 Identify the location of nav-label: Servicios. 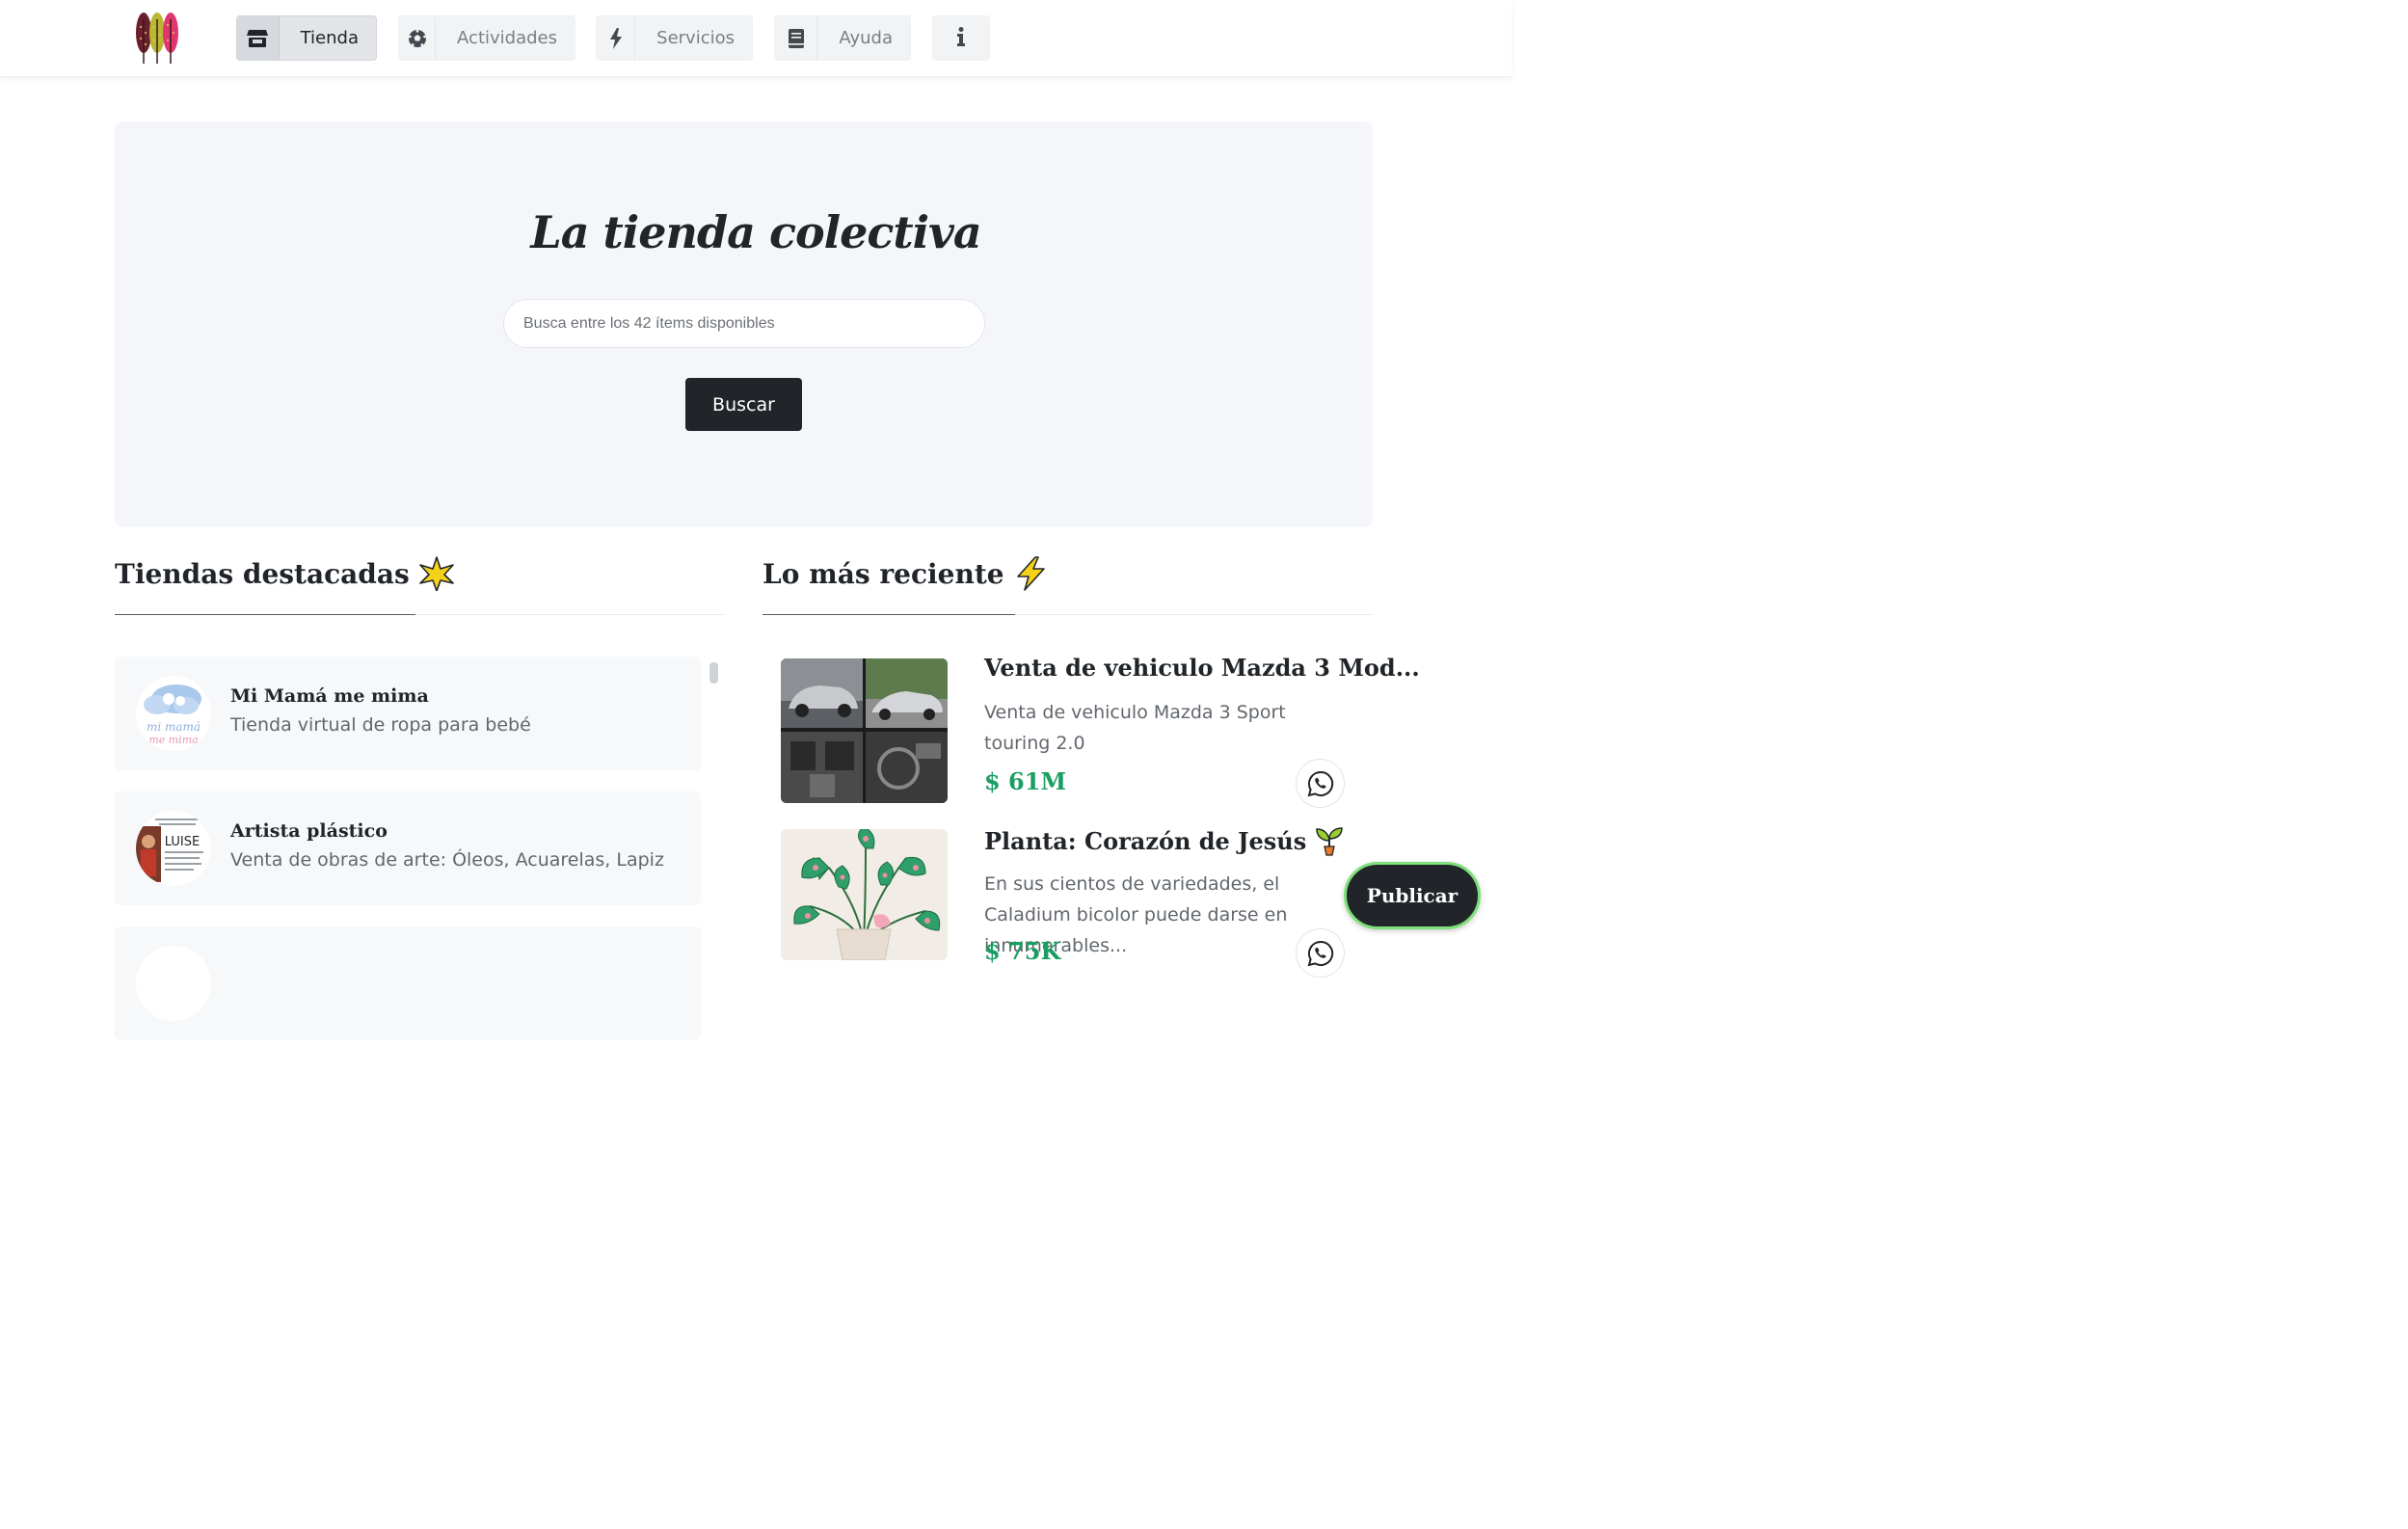
(695, 38).